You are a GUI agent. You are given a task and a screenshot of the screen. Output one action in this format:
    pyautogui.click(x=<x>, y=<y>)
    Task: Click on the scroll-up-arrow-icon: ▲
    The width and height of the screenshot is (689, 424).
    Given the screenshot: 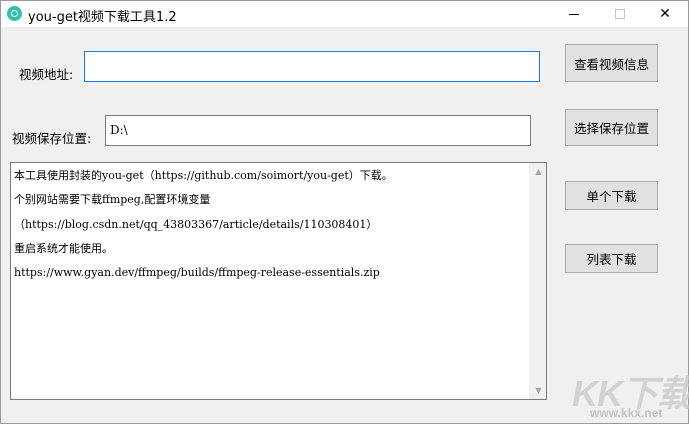 What is the action you would take?
    pyautogui.click(x=538, y=171)
    